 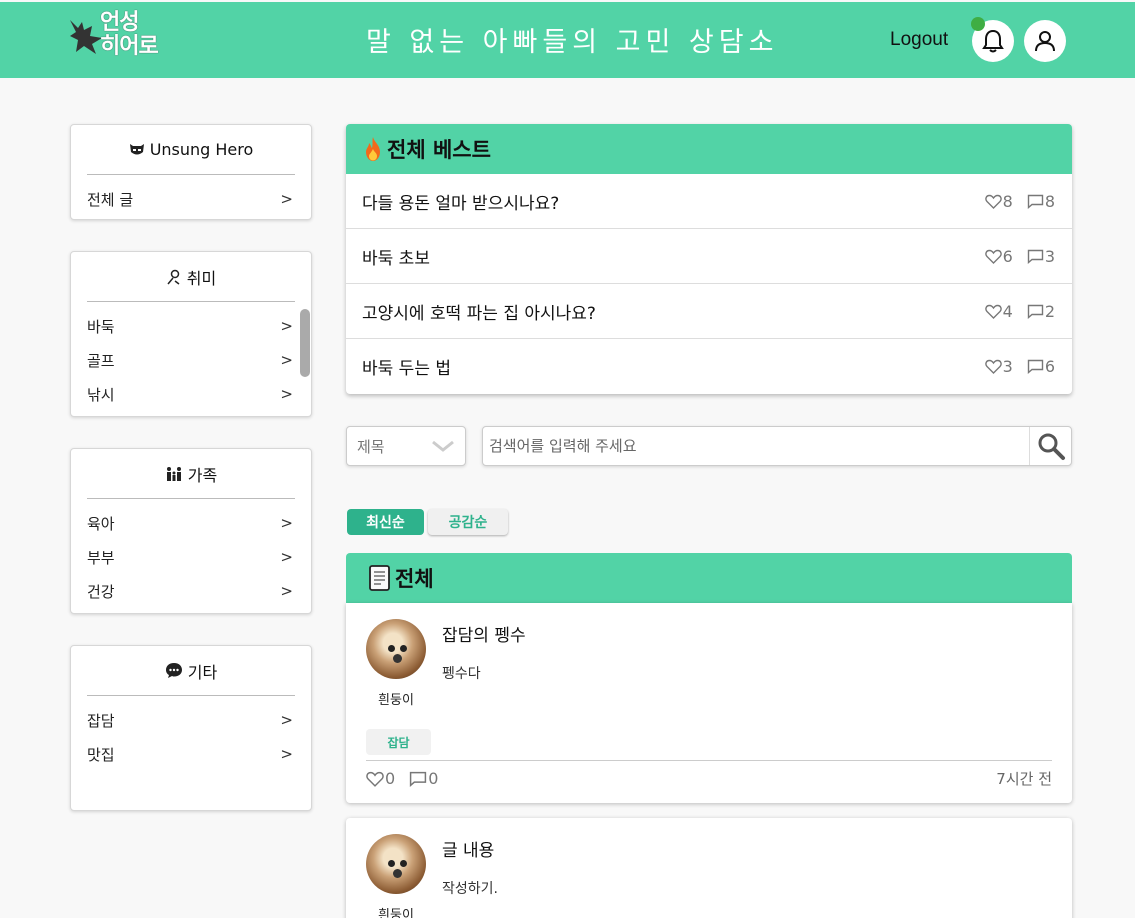 What do you see at coordinates (101, 591) in the screenshot?
I see `sidebar-item-label: 건강` at bounding box center [101, 591].